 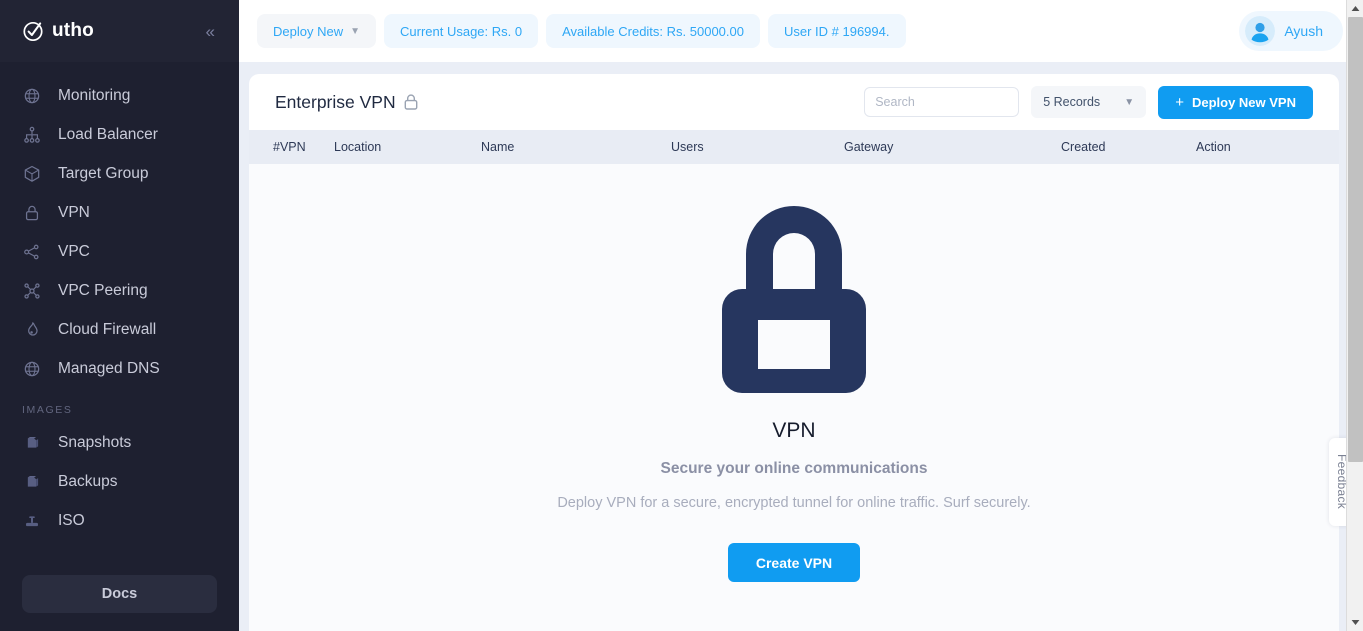 I want to click on deploy-new-dropdown: Deploy New ▼, so click(x=316, y=31).